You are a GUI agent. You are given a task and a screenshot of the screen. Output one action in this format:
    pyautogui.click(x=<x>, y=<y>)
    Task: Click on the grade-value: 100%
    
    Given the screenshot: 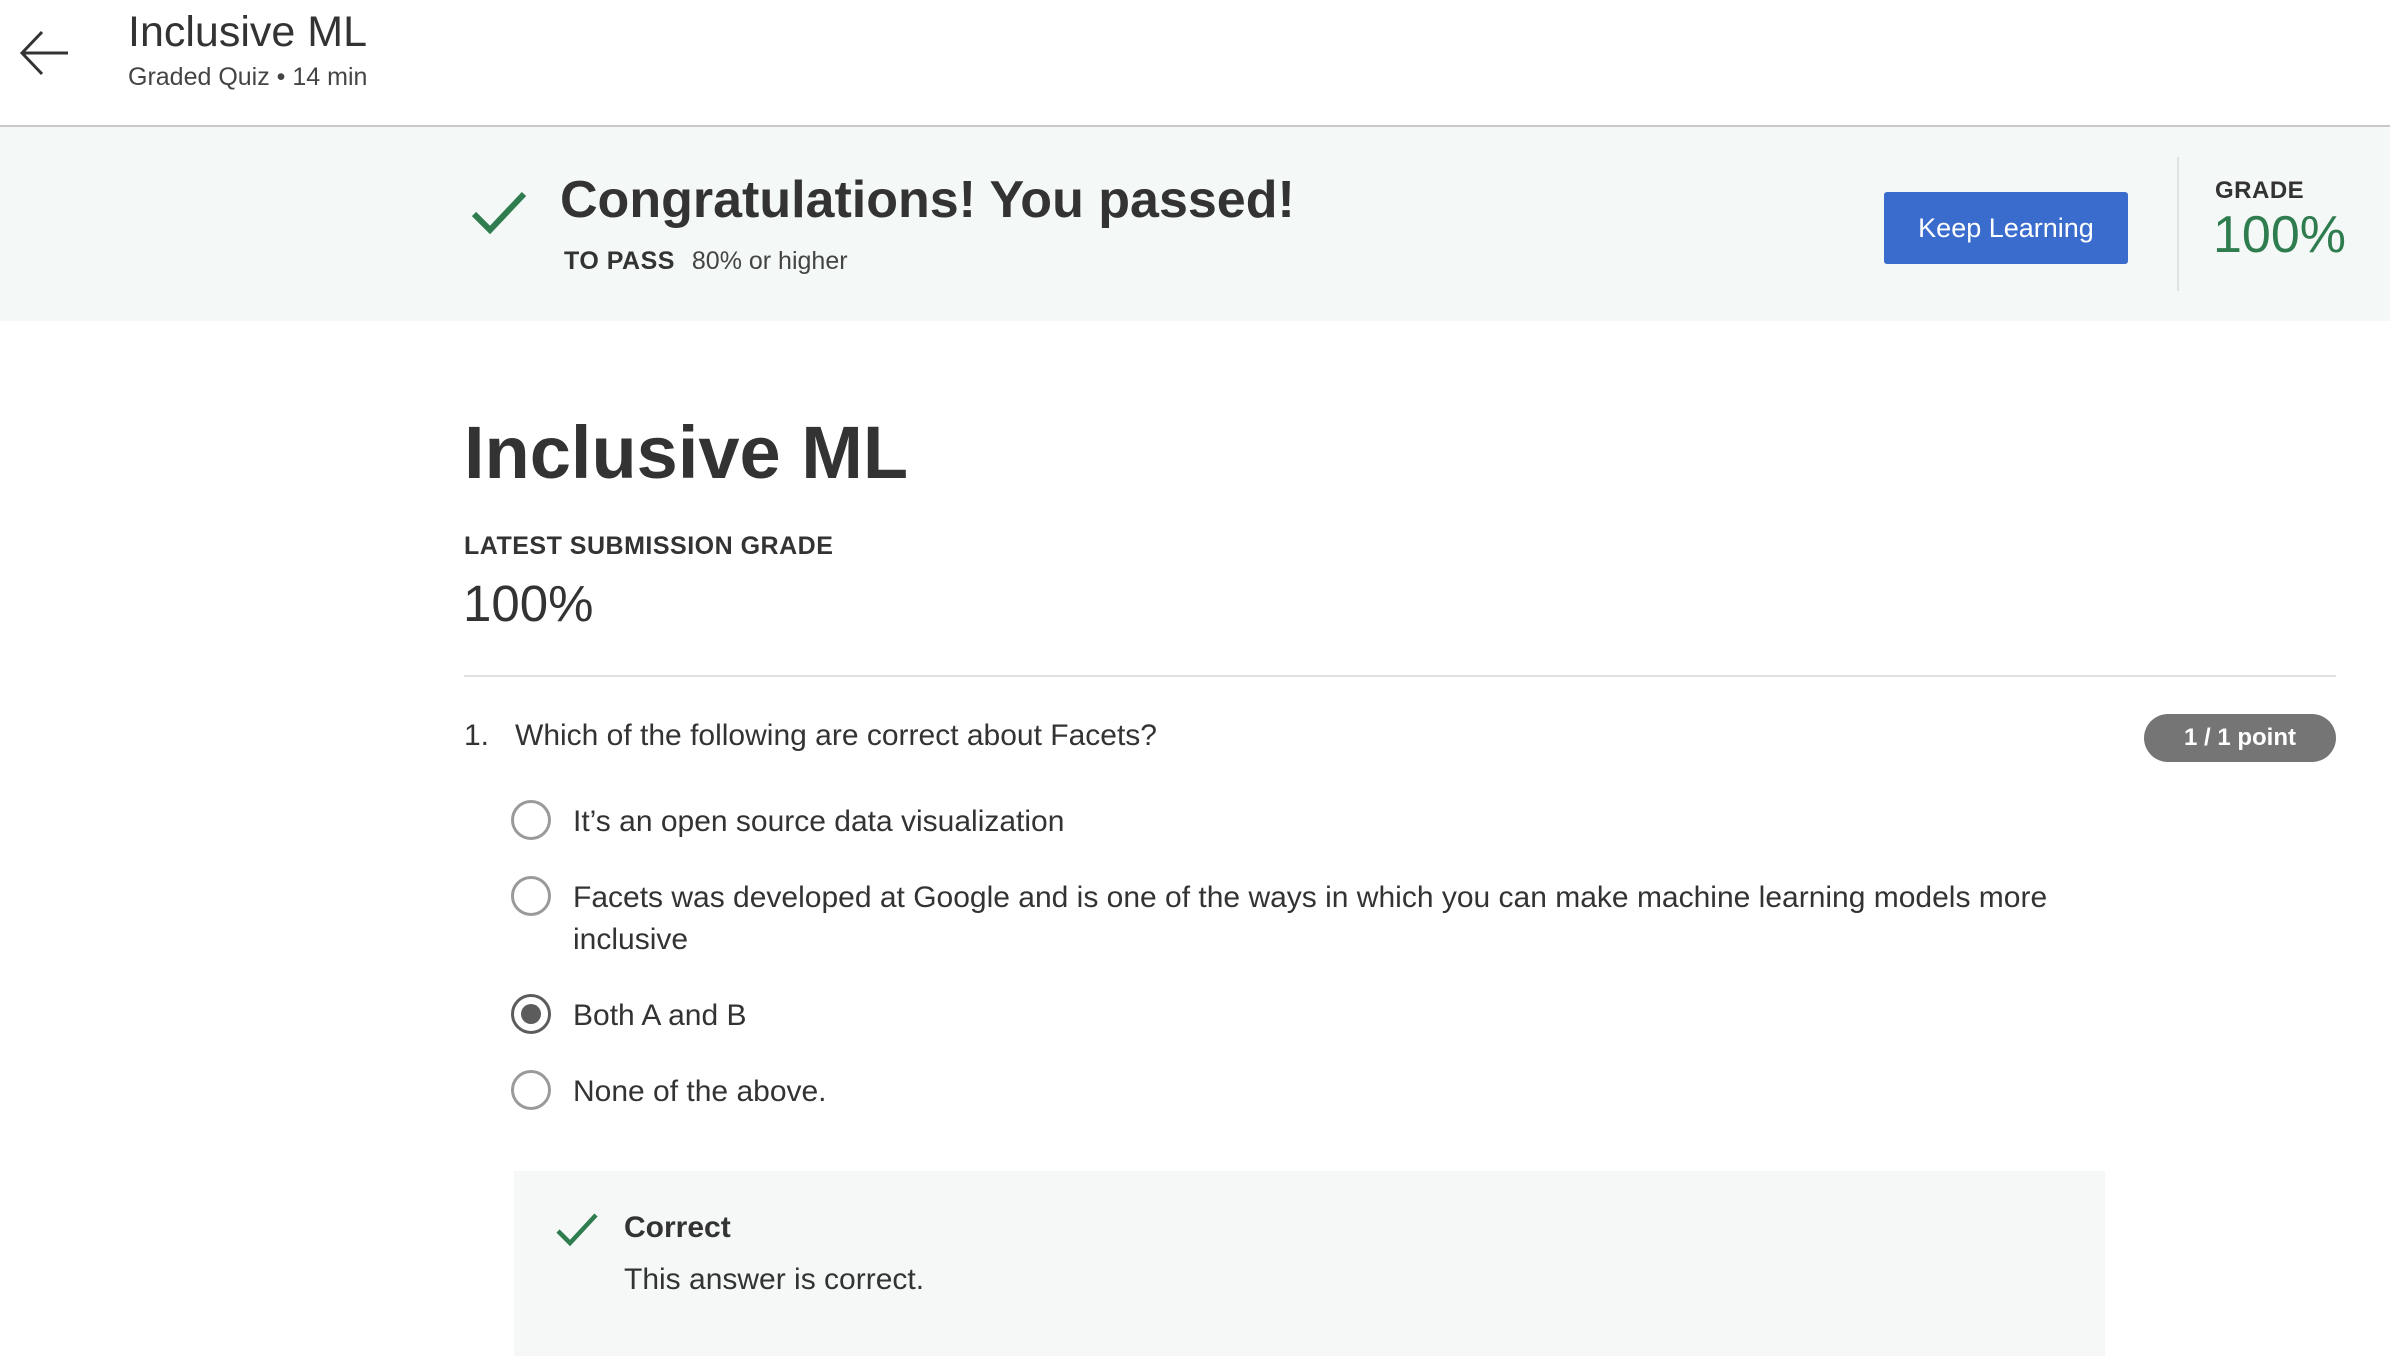 What is the action you would take?
    pyautogui.click(x=2279, y=235)
    